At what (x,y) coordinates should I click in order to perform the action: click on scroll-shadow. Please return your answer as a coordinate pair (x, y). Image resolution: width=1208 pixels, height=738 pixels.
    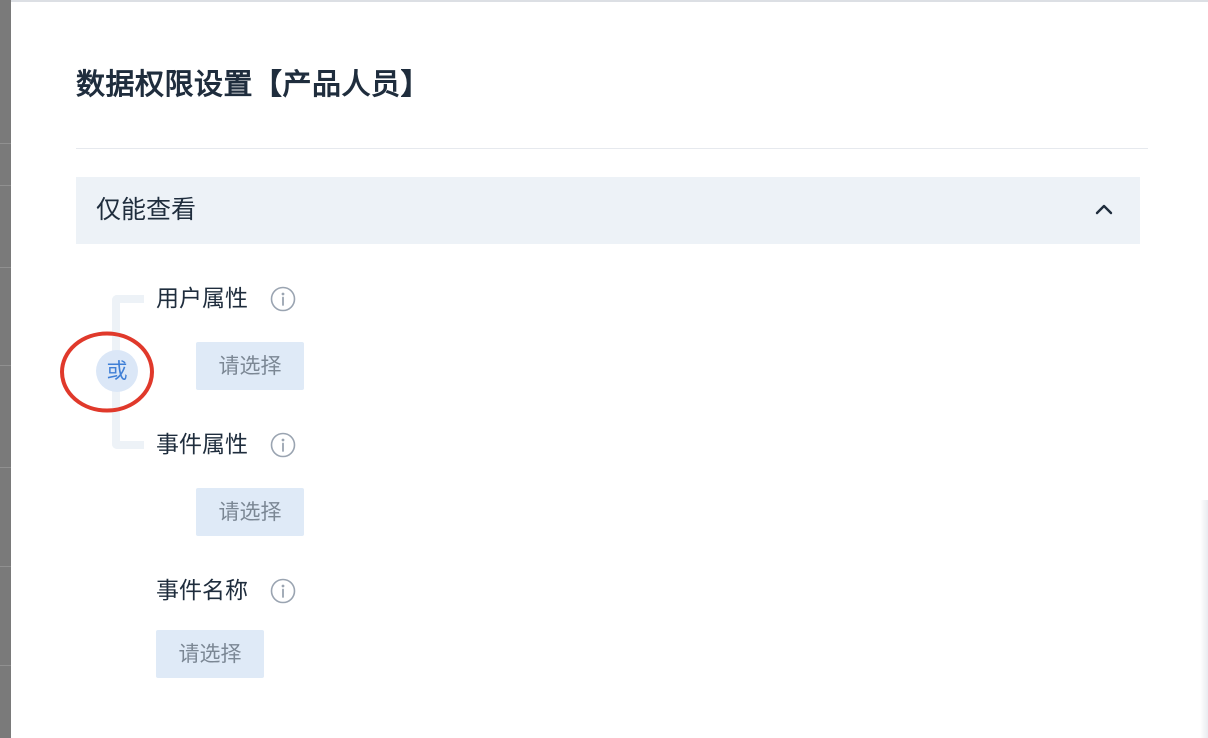
    Looking at the image, I should click on (1204, 619).